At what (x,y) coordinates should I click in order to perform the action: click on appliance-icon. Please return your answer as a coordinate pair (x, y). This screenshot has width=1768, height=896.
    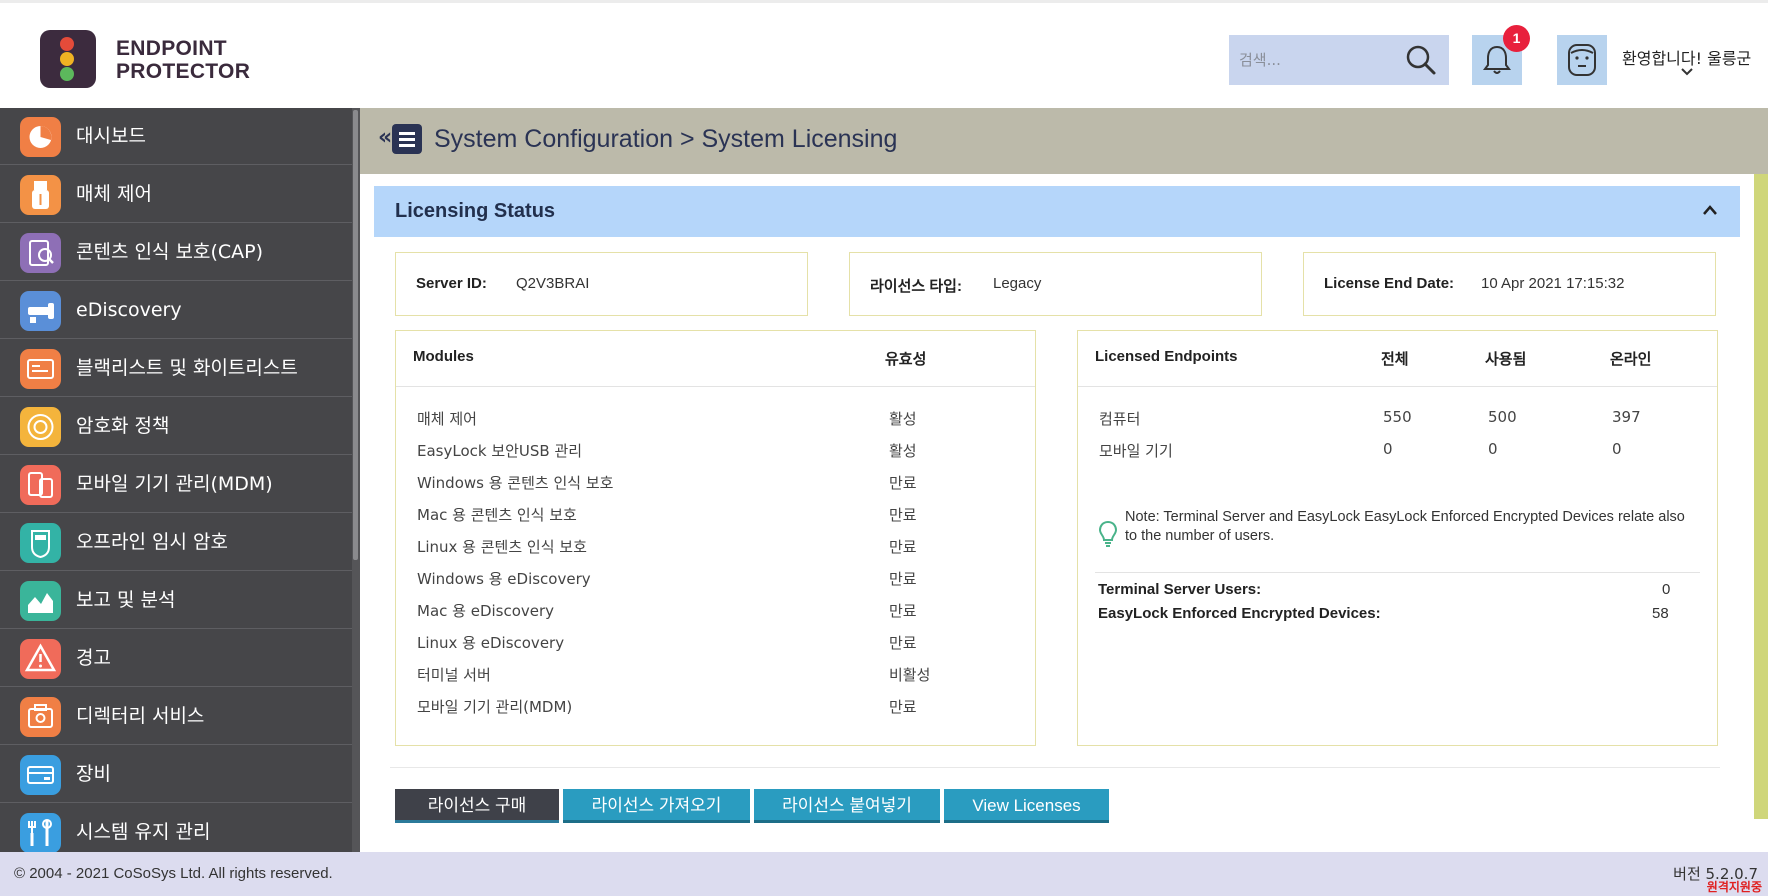
    Looking at the image, I should click on (40, 775).